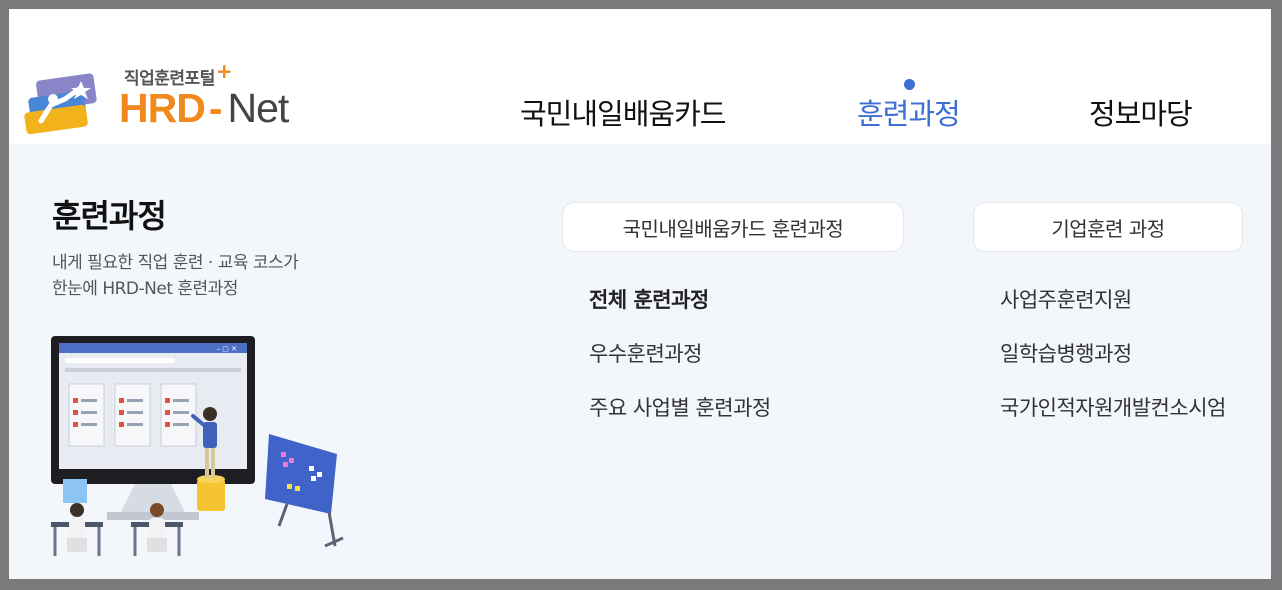  What do you see at coordinates (1141, 114) in the screenshot?
I see `nav-item-info: 정보마당` at bounding box center [1141, 114].